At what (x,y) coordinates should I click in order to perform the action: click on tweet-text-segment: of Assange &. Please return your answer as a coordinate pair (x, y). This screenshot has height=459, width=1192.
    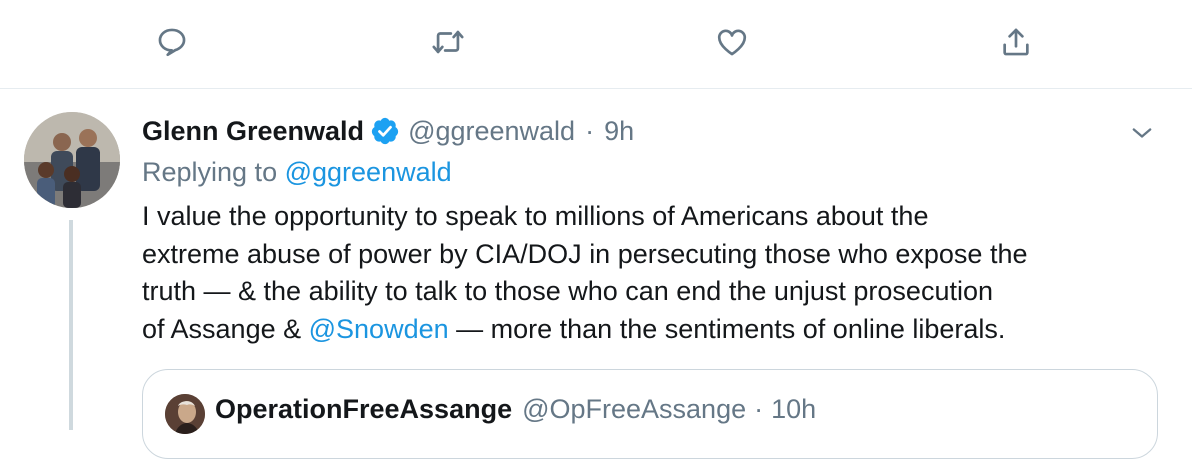
    Looking at the image, I should click on (225, 328).